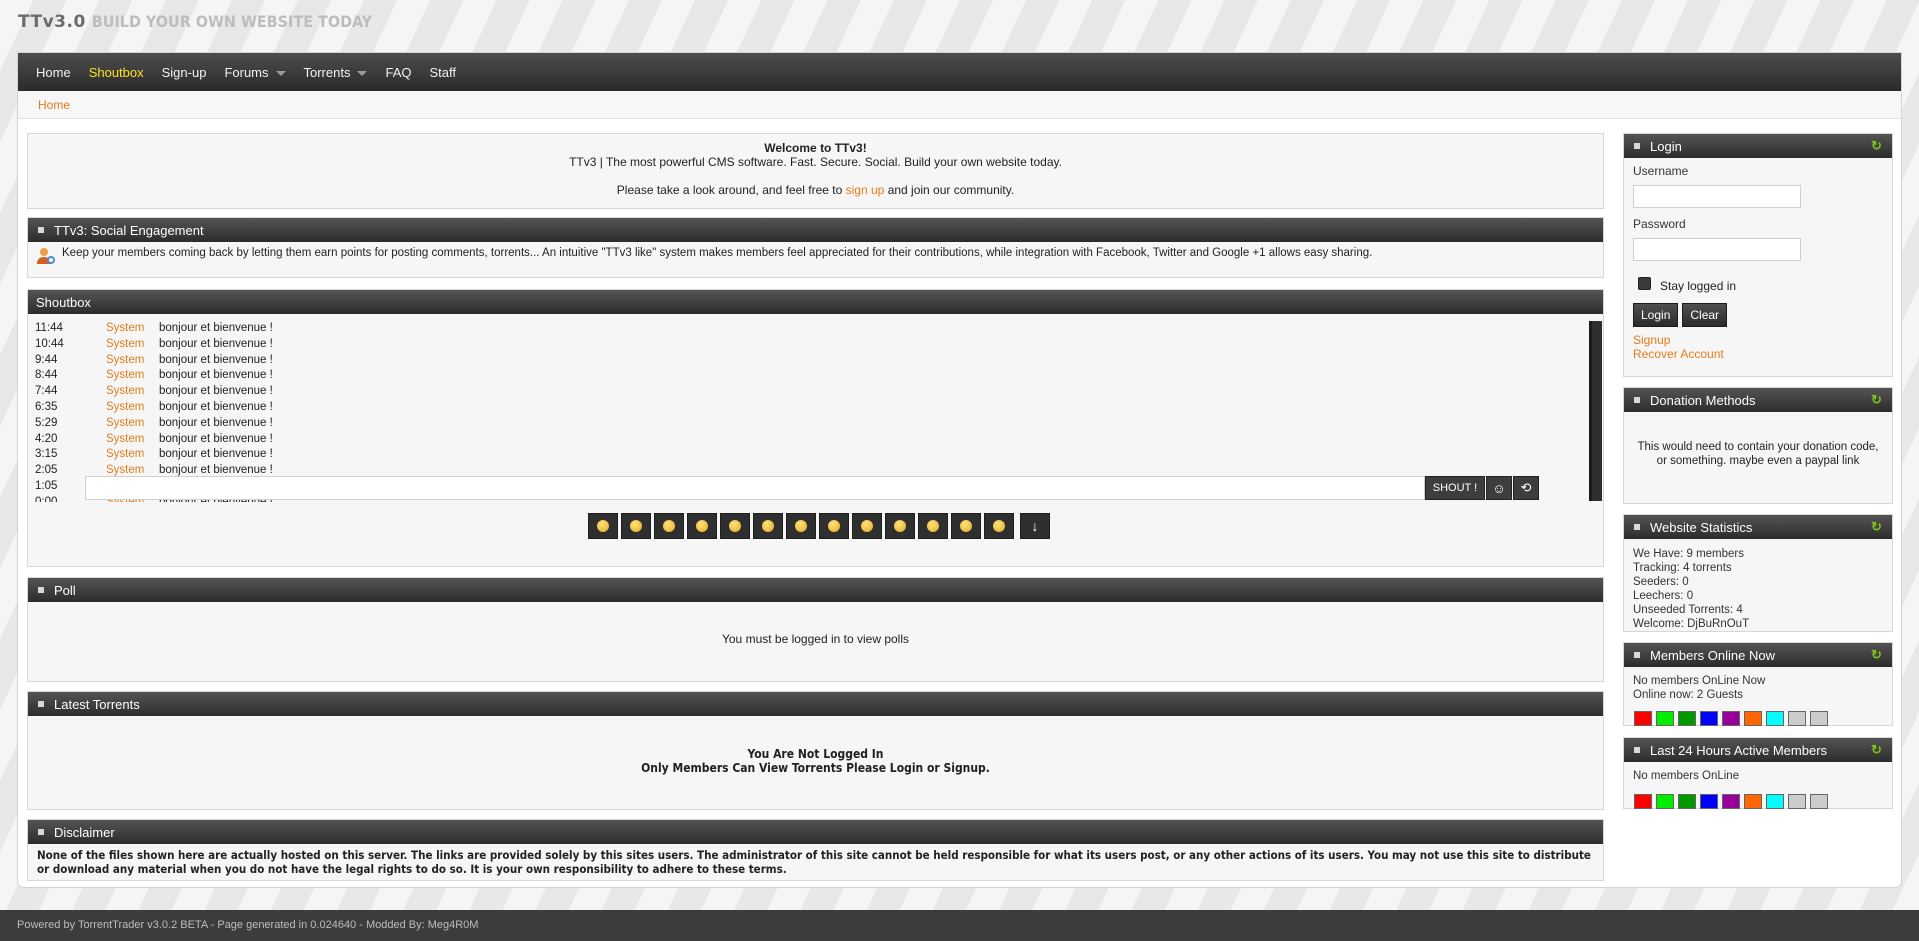 This screenshot has height=941, width=1919. Describe the element at coordinates (280, 73) in the screenshot. I see `chevron-down-icon` at that location.